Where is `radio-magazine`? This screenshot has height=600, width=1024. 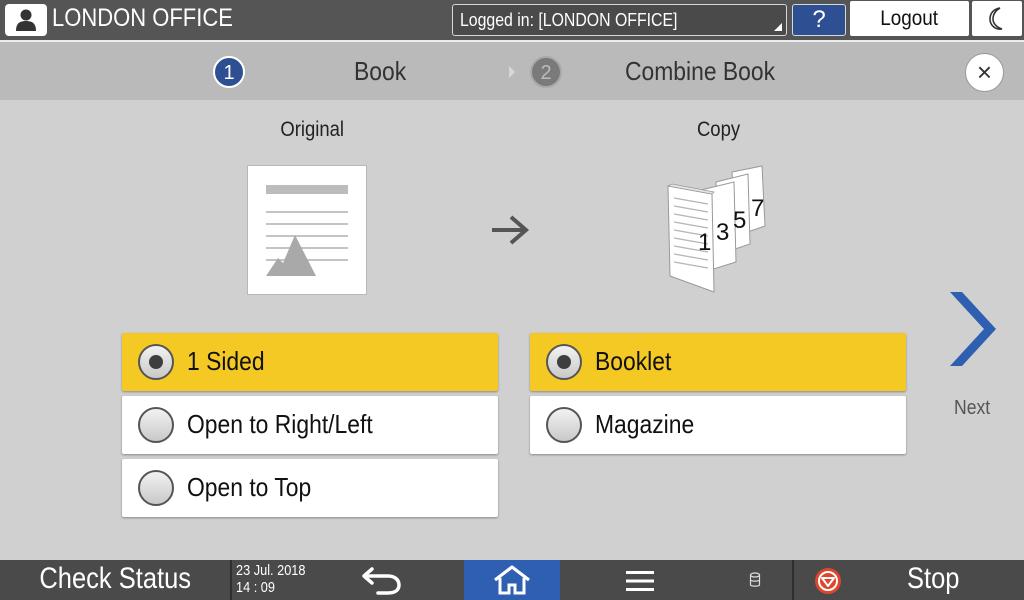 radio-magazine is located at coordinates (564, 425).